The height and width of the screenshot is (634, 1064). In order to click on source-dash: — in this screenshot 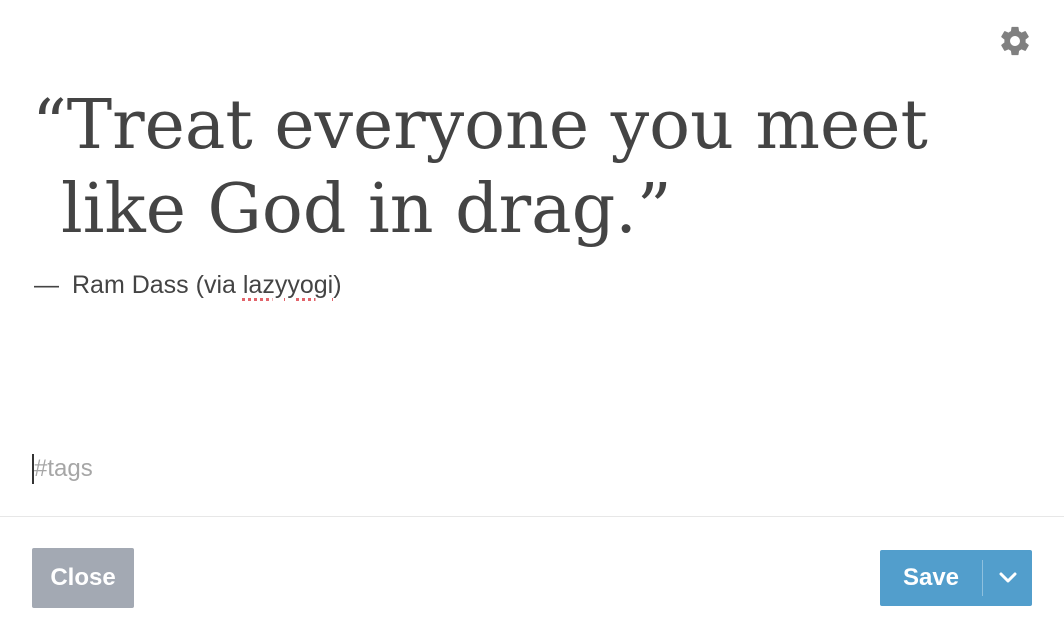, I will do `click(46, 285)`.